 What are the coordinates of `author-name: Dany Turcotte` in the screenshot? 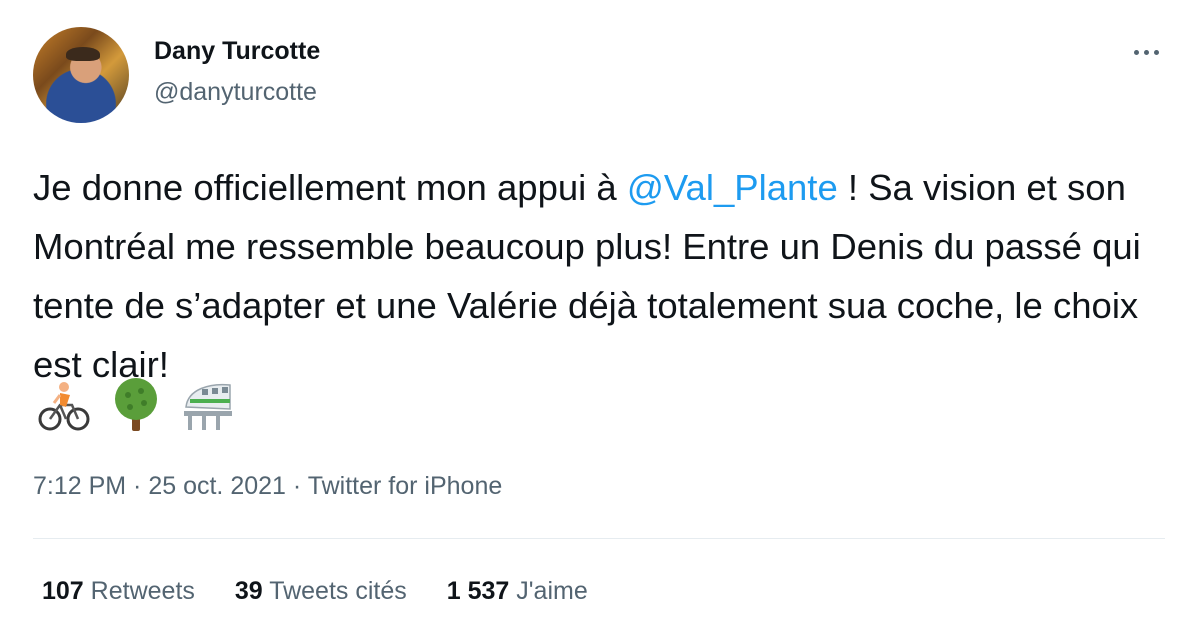 It's located at (237, 51).